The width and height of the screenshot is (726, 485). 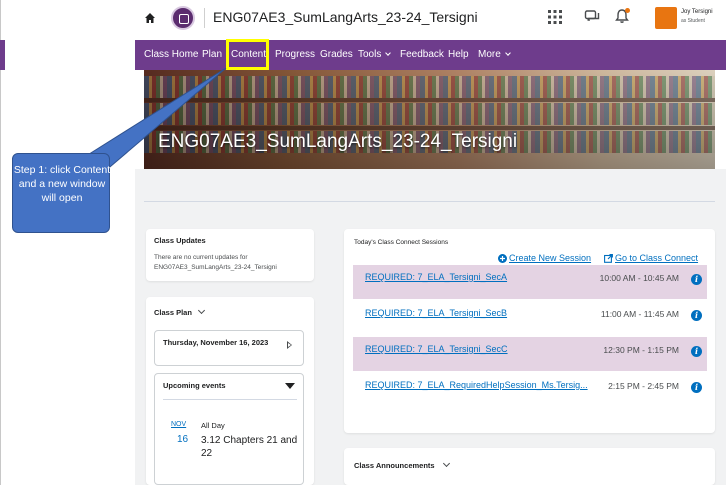 I want to click on nav-progress: Progress, so click(x=295, y=54).